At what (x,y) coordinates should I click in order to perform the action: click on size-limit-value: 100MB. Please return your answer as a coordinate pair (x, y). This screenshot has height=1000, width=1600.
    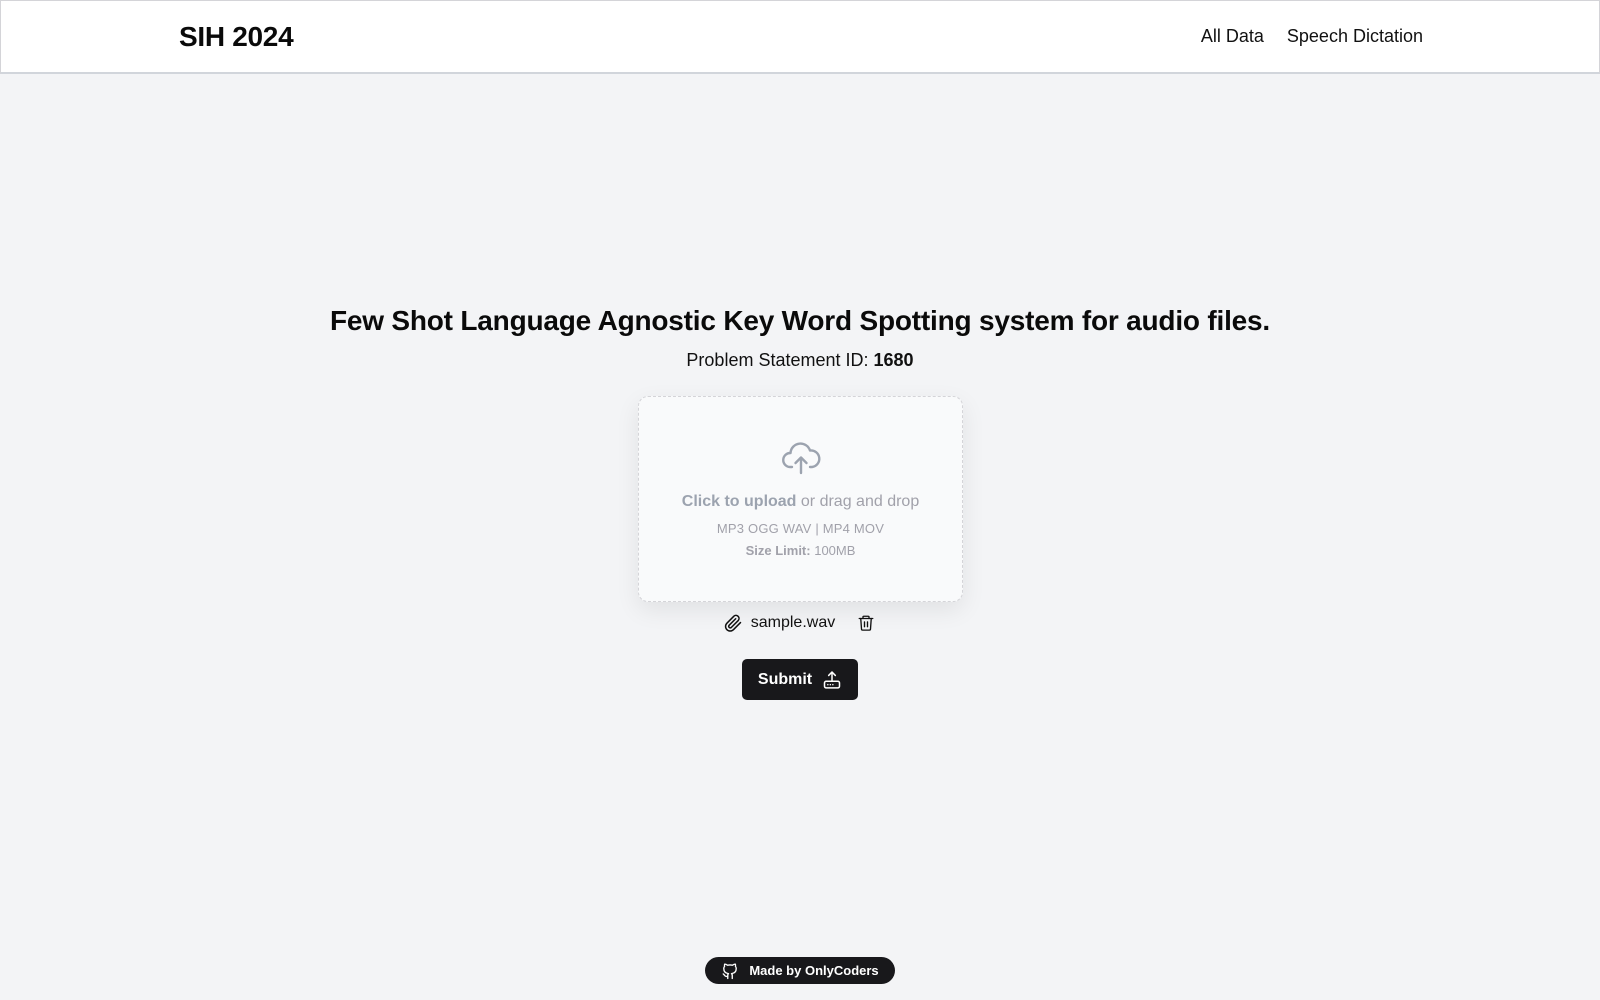
    Looking at the image, I should click on (835, 550).